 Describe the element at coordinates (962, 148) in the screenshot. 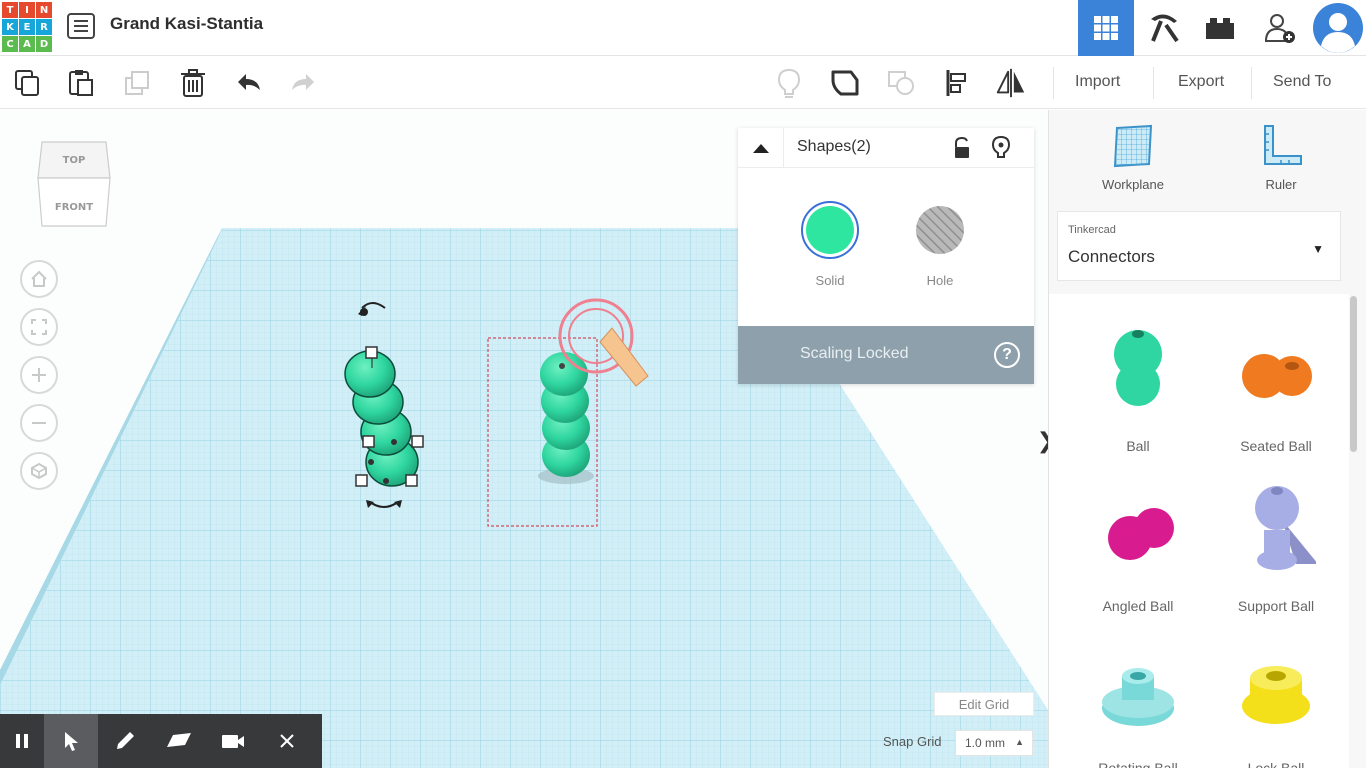

I see `lock-icon` at that location.